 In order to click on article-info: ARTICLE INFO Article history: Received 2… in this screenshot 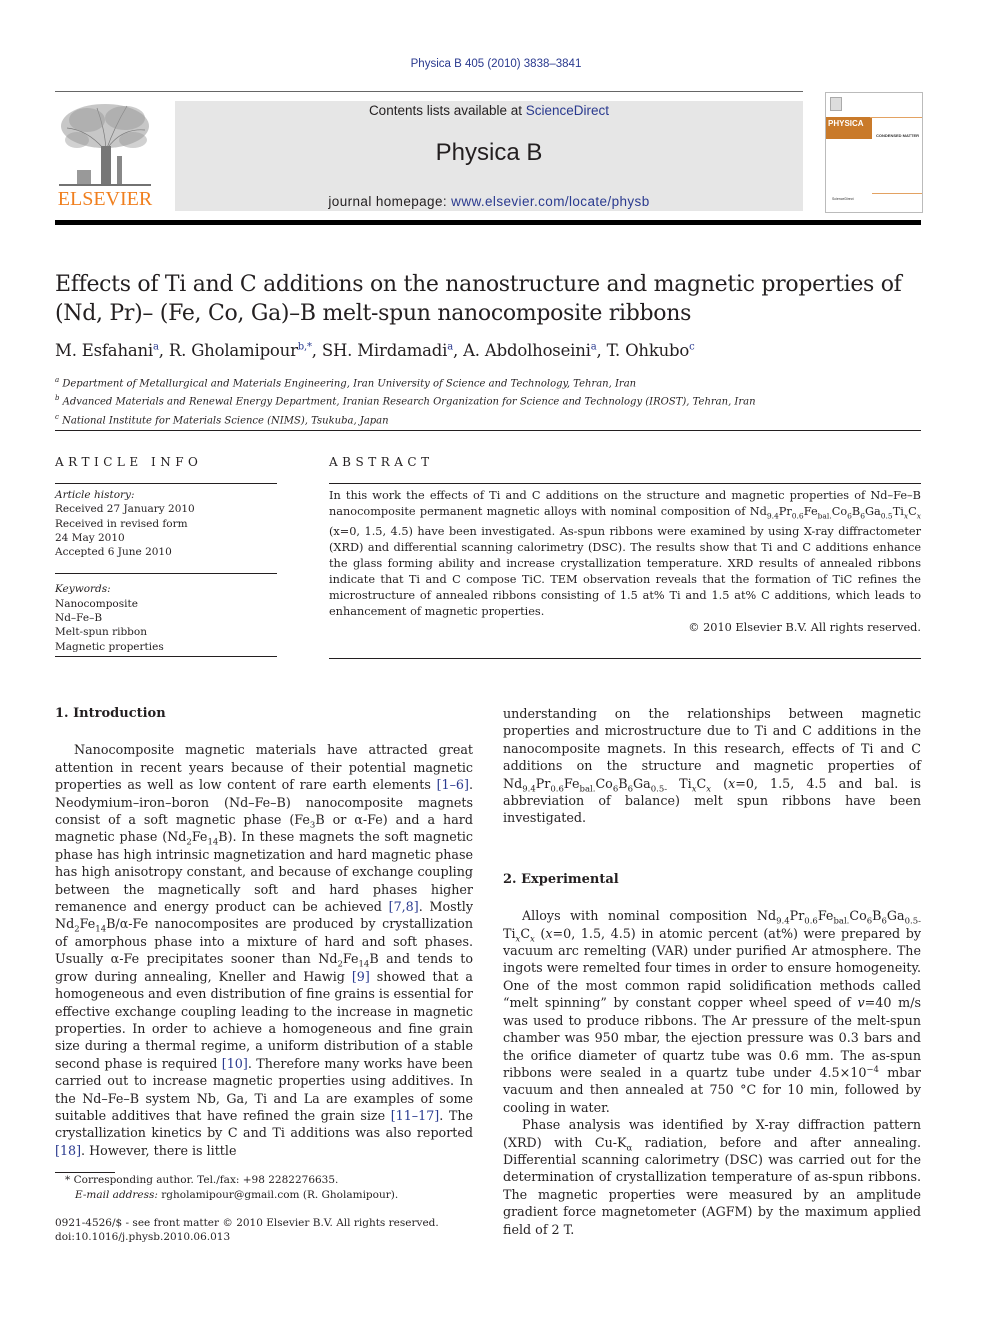, I will do `click(166, 556)`.